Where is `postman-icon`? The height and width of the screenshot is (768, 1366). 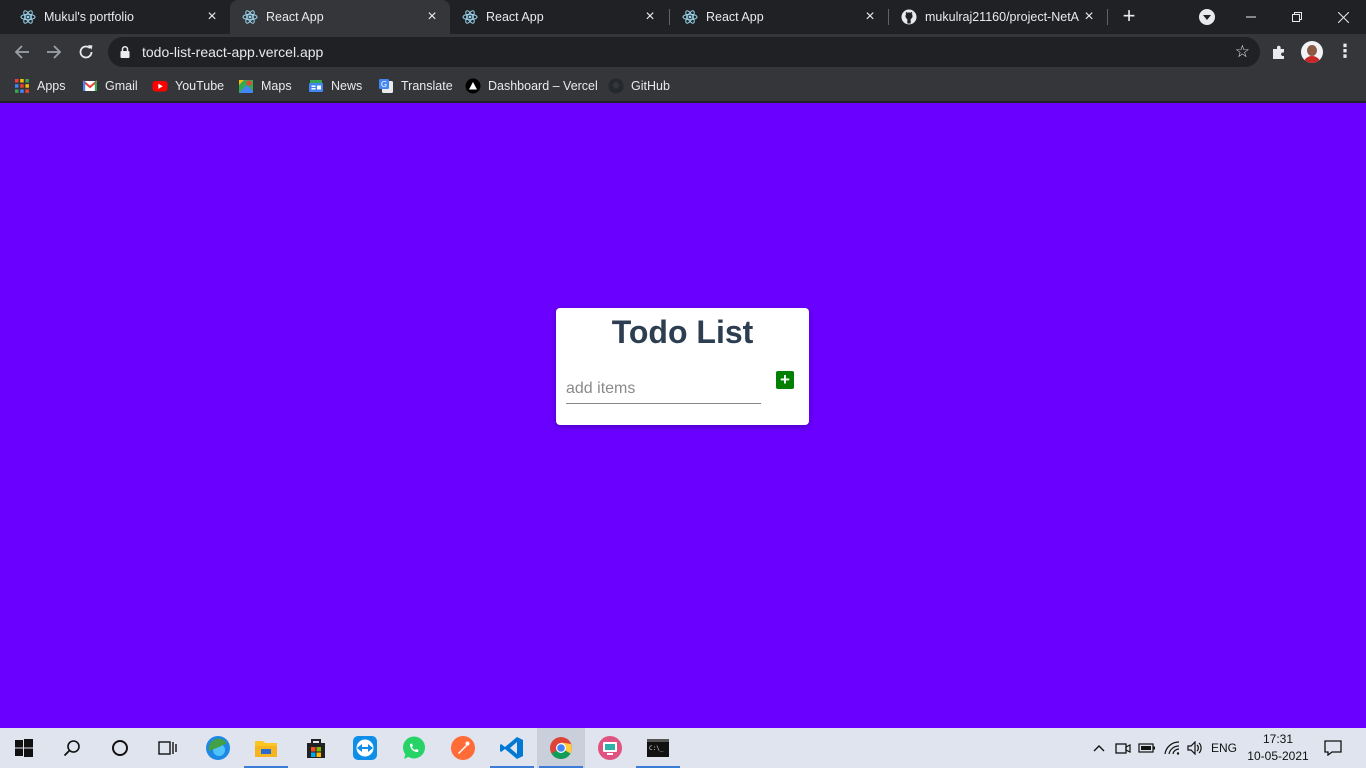 postman-icon is located at coordinates (463, 748).